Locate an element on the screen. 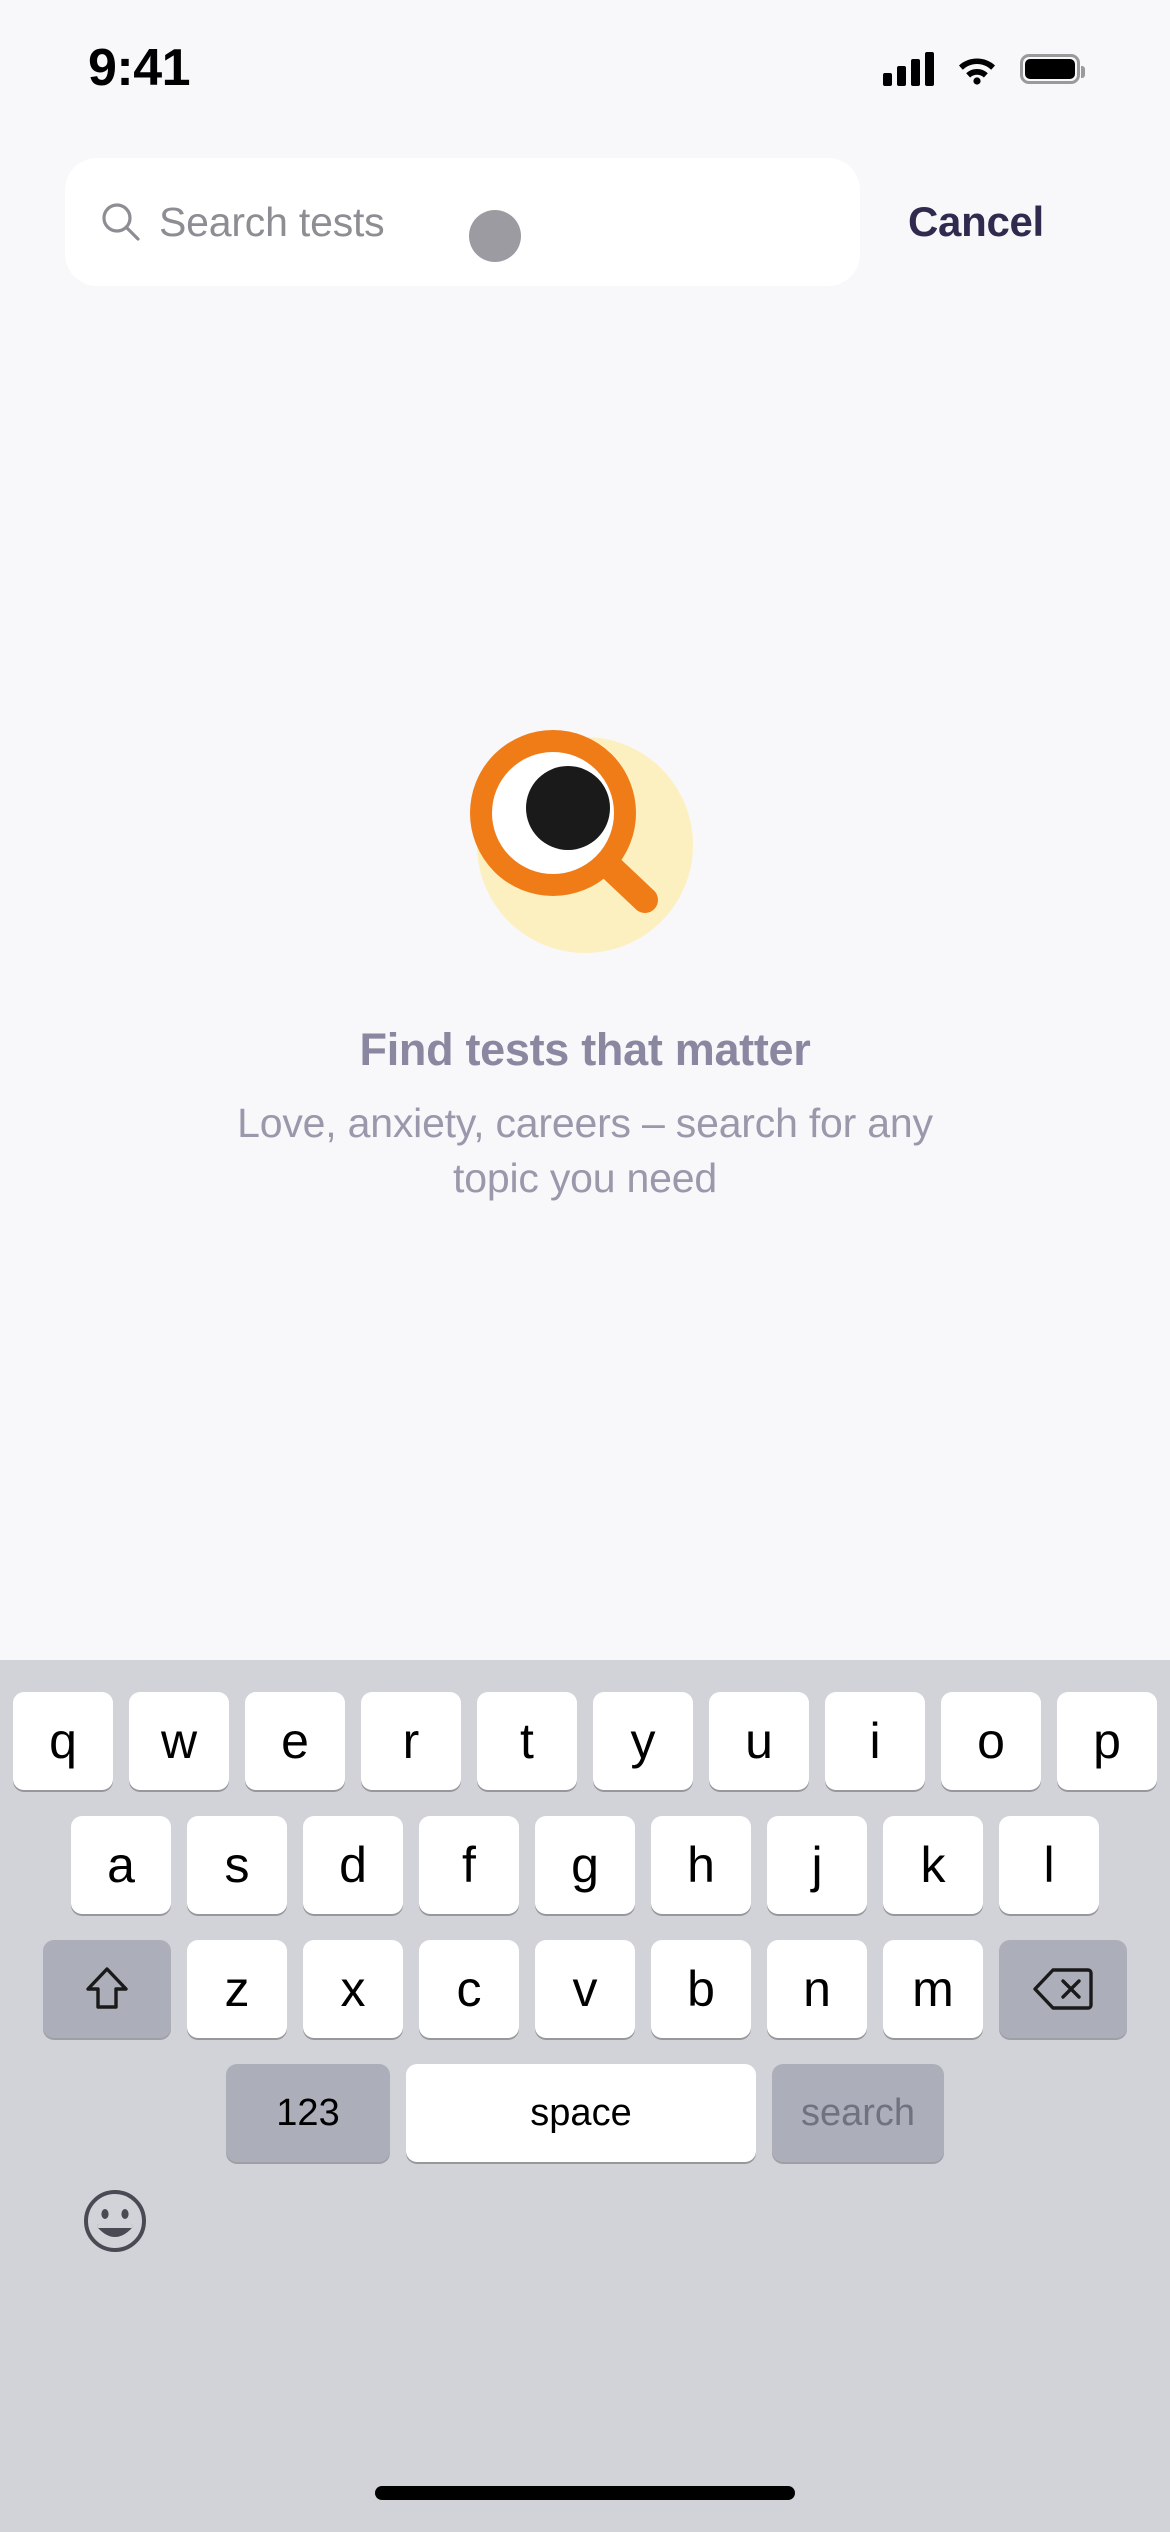 Image resolution: width=1170 pixels, height=2532 pixels. cellular-signal-icon is located at coordinates (908, 69).